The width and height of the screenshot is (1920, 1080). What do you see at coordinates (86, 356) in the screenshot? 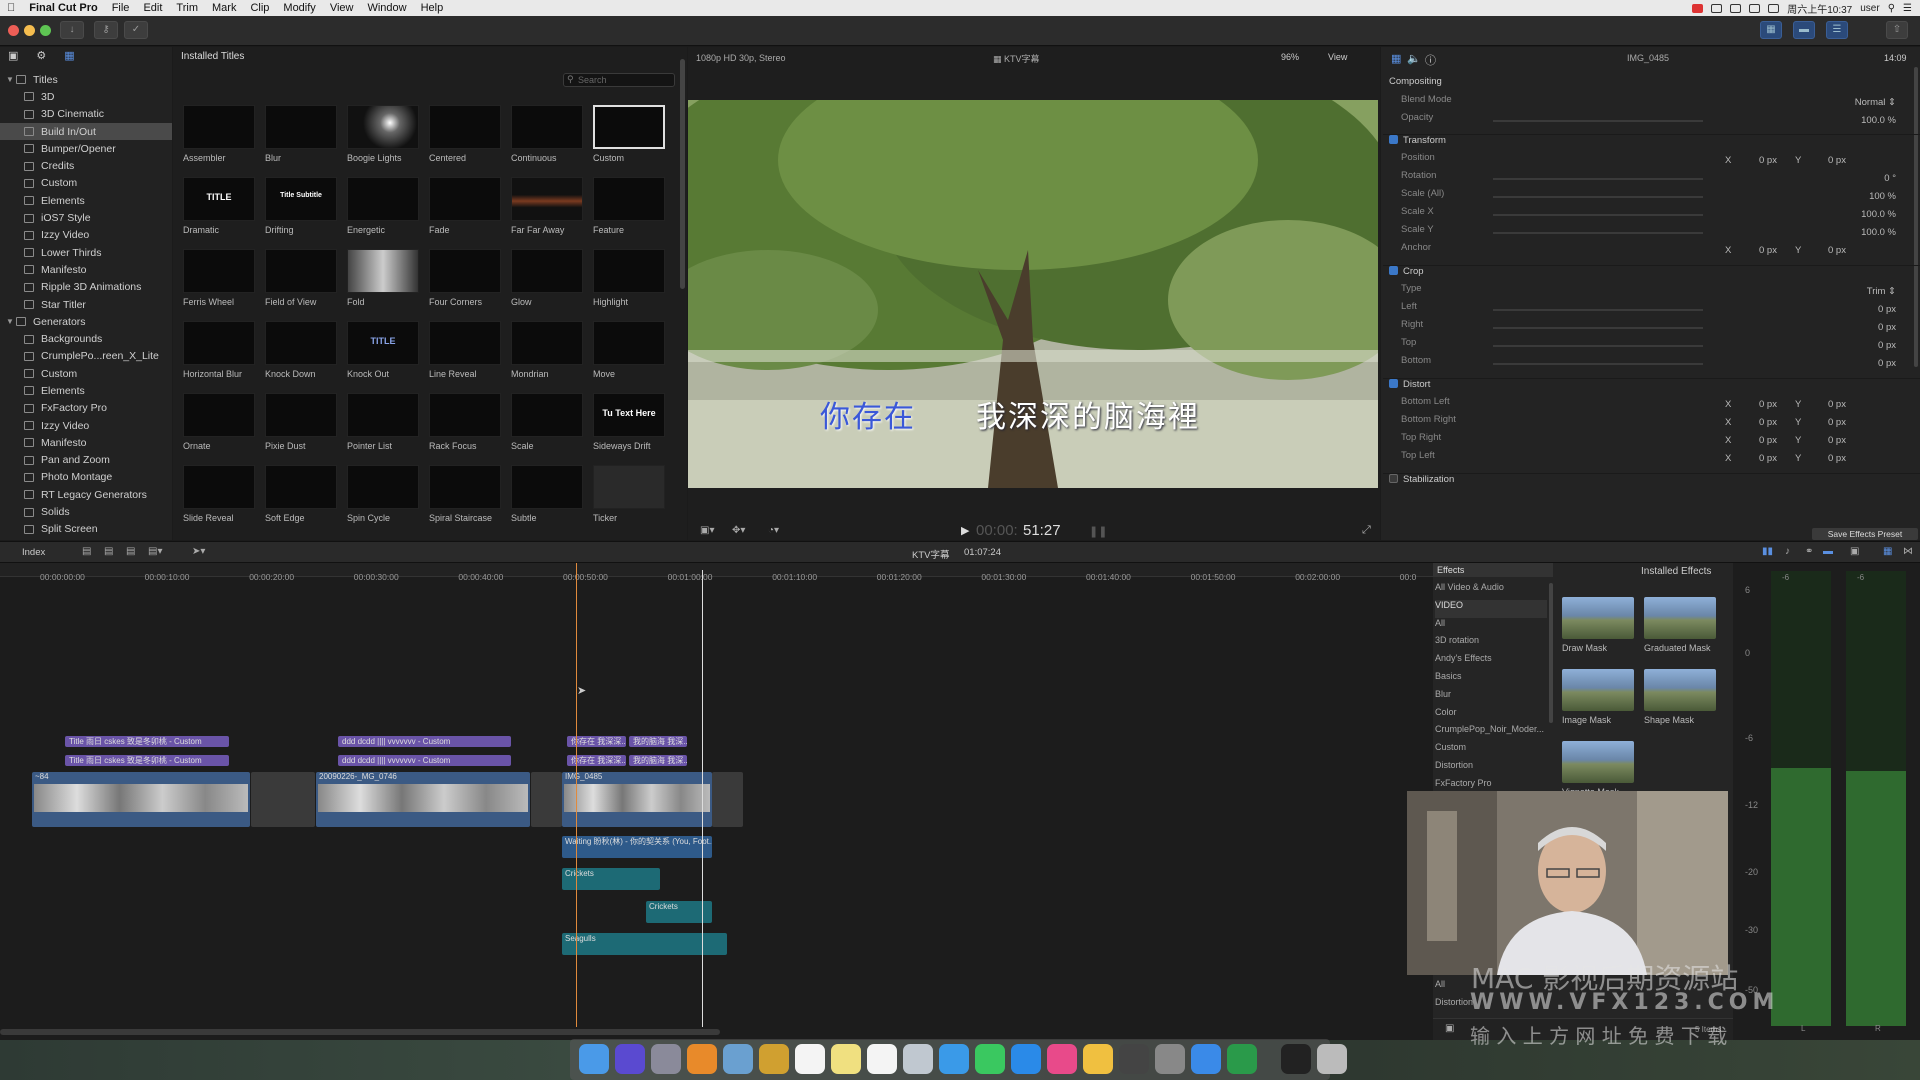
I see `sidebar-item: CrumplePo...reen_X_Lite` at bounding box center [86, 356].